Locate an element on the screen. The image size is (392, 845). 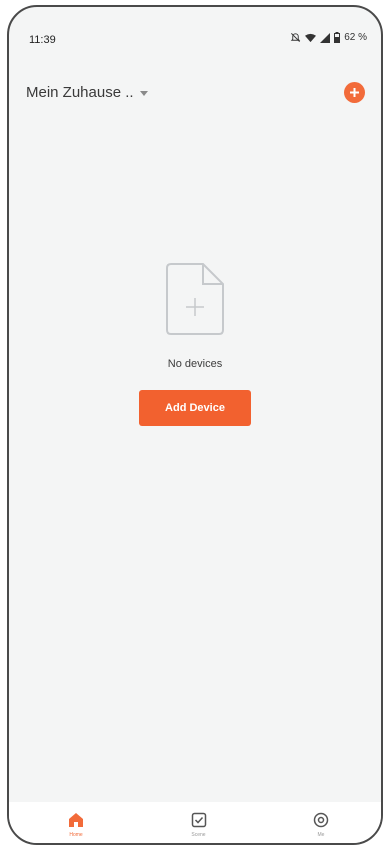
status-icons: 62 % is located at coordinates (328, 37).